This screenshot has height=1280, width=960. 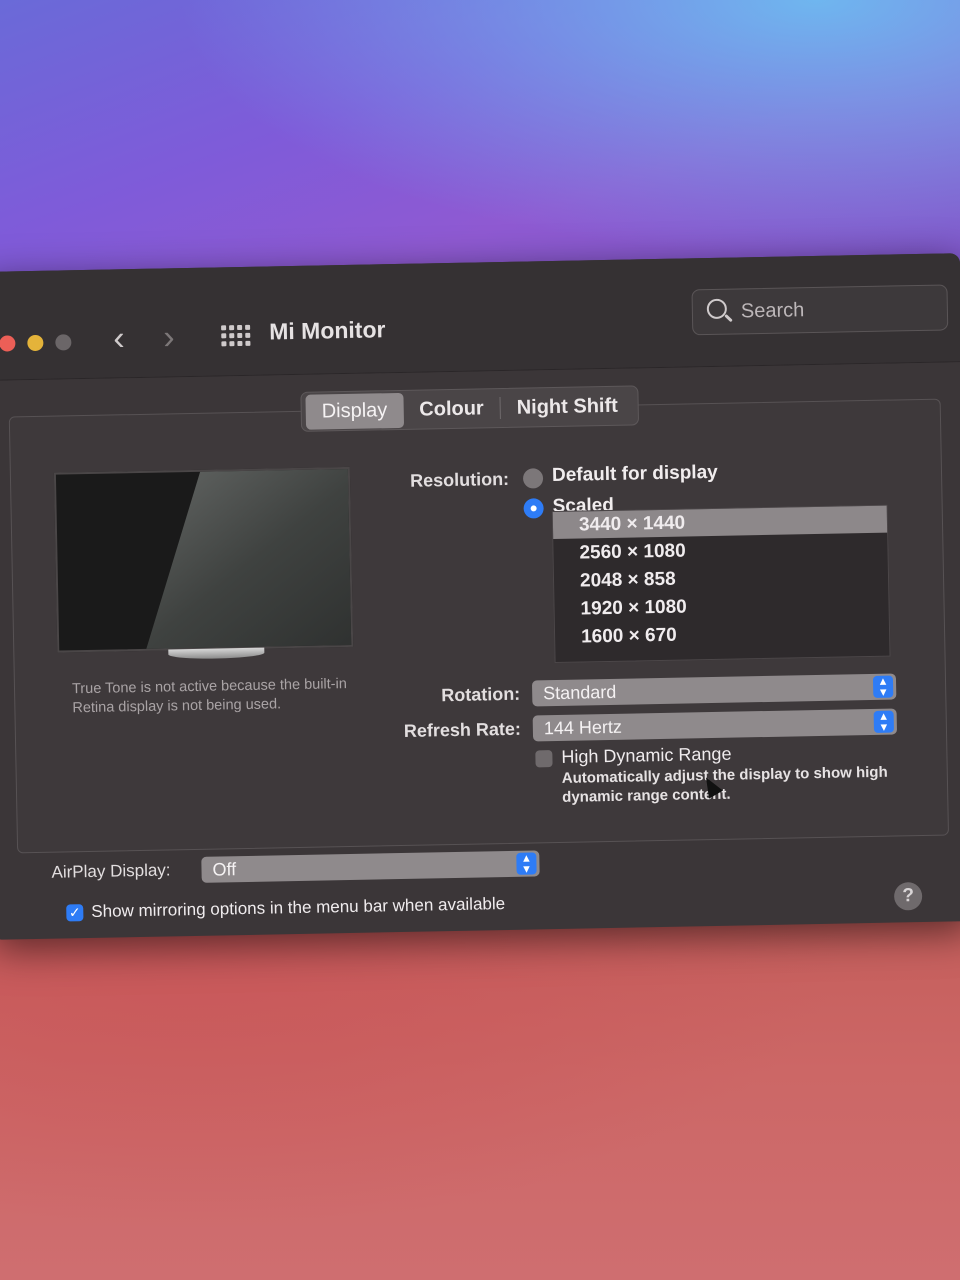 What do you see at coordinates (459, 479) in the screenshot?
I see `resolution-label: Resolution:` at bounding box center [459, 479].